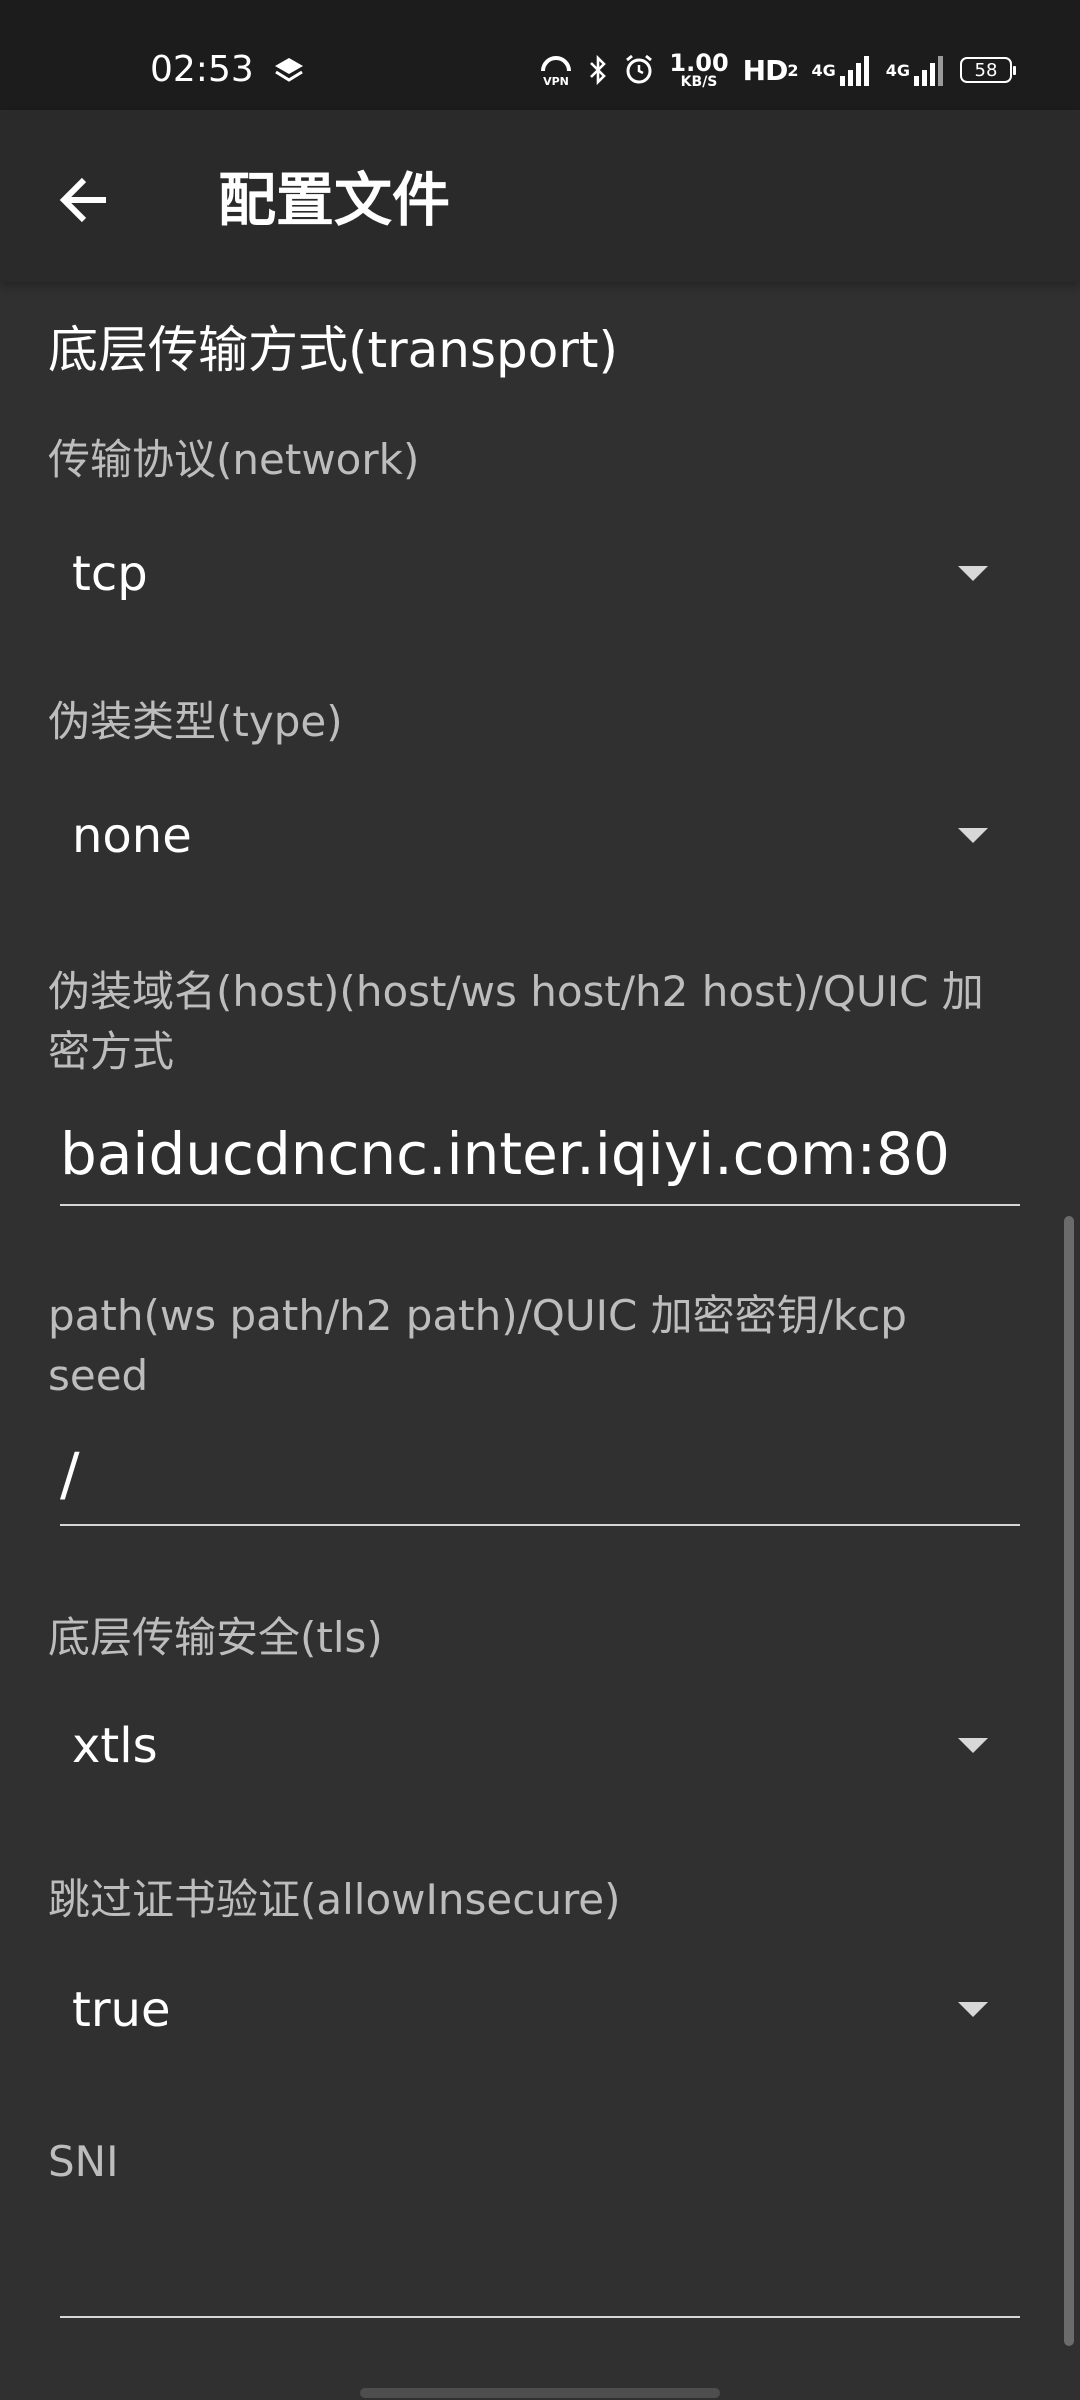  Describe the element at coordinates (528, 574) in the screenshot. I see `network-select: tcp` at that location.